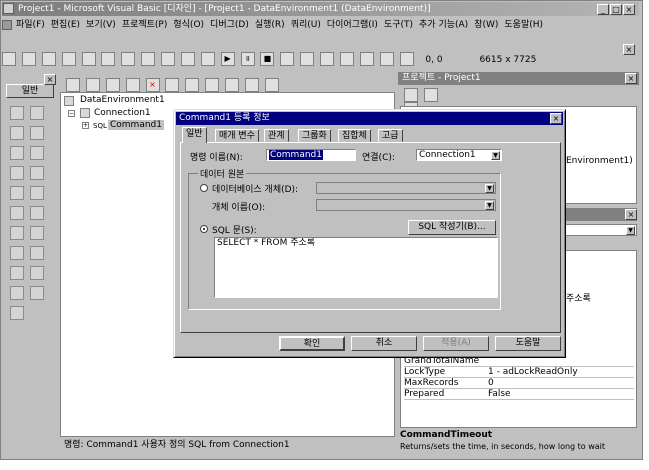 The image size is (649, 470). I want to click on expand-icon: −, so click(71, 113).